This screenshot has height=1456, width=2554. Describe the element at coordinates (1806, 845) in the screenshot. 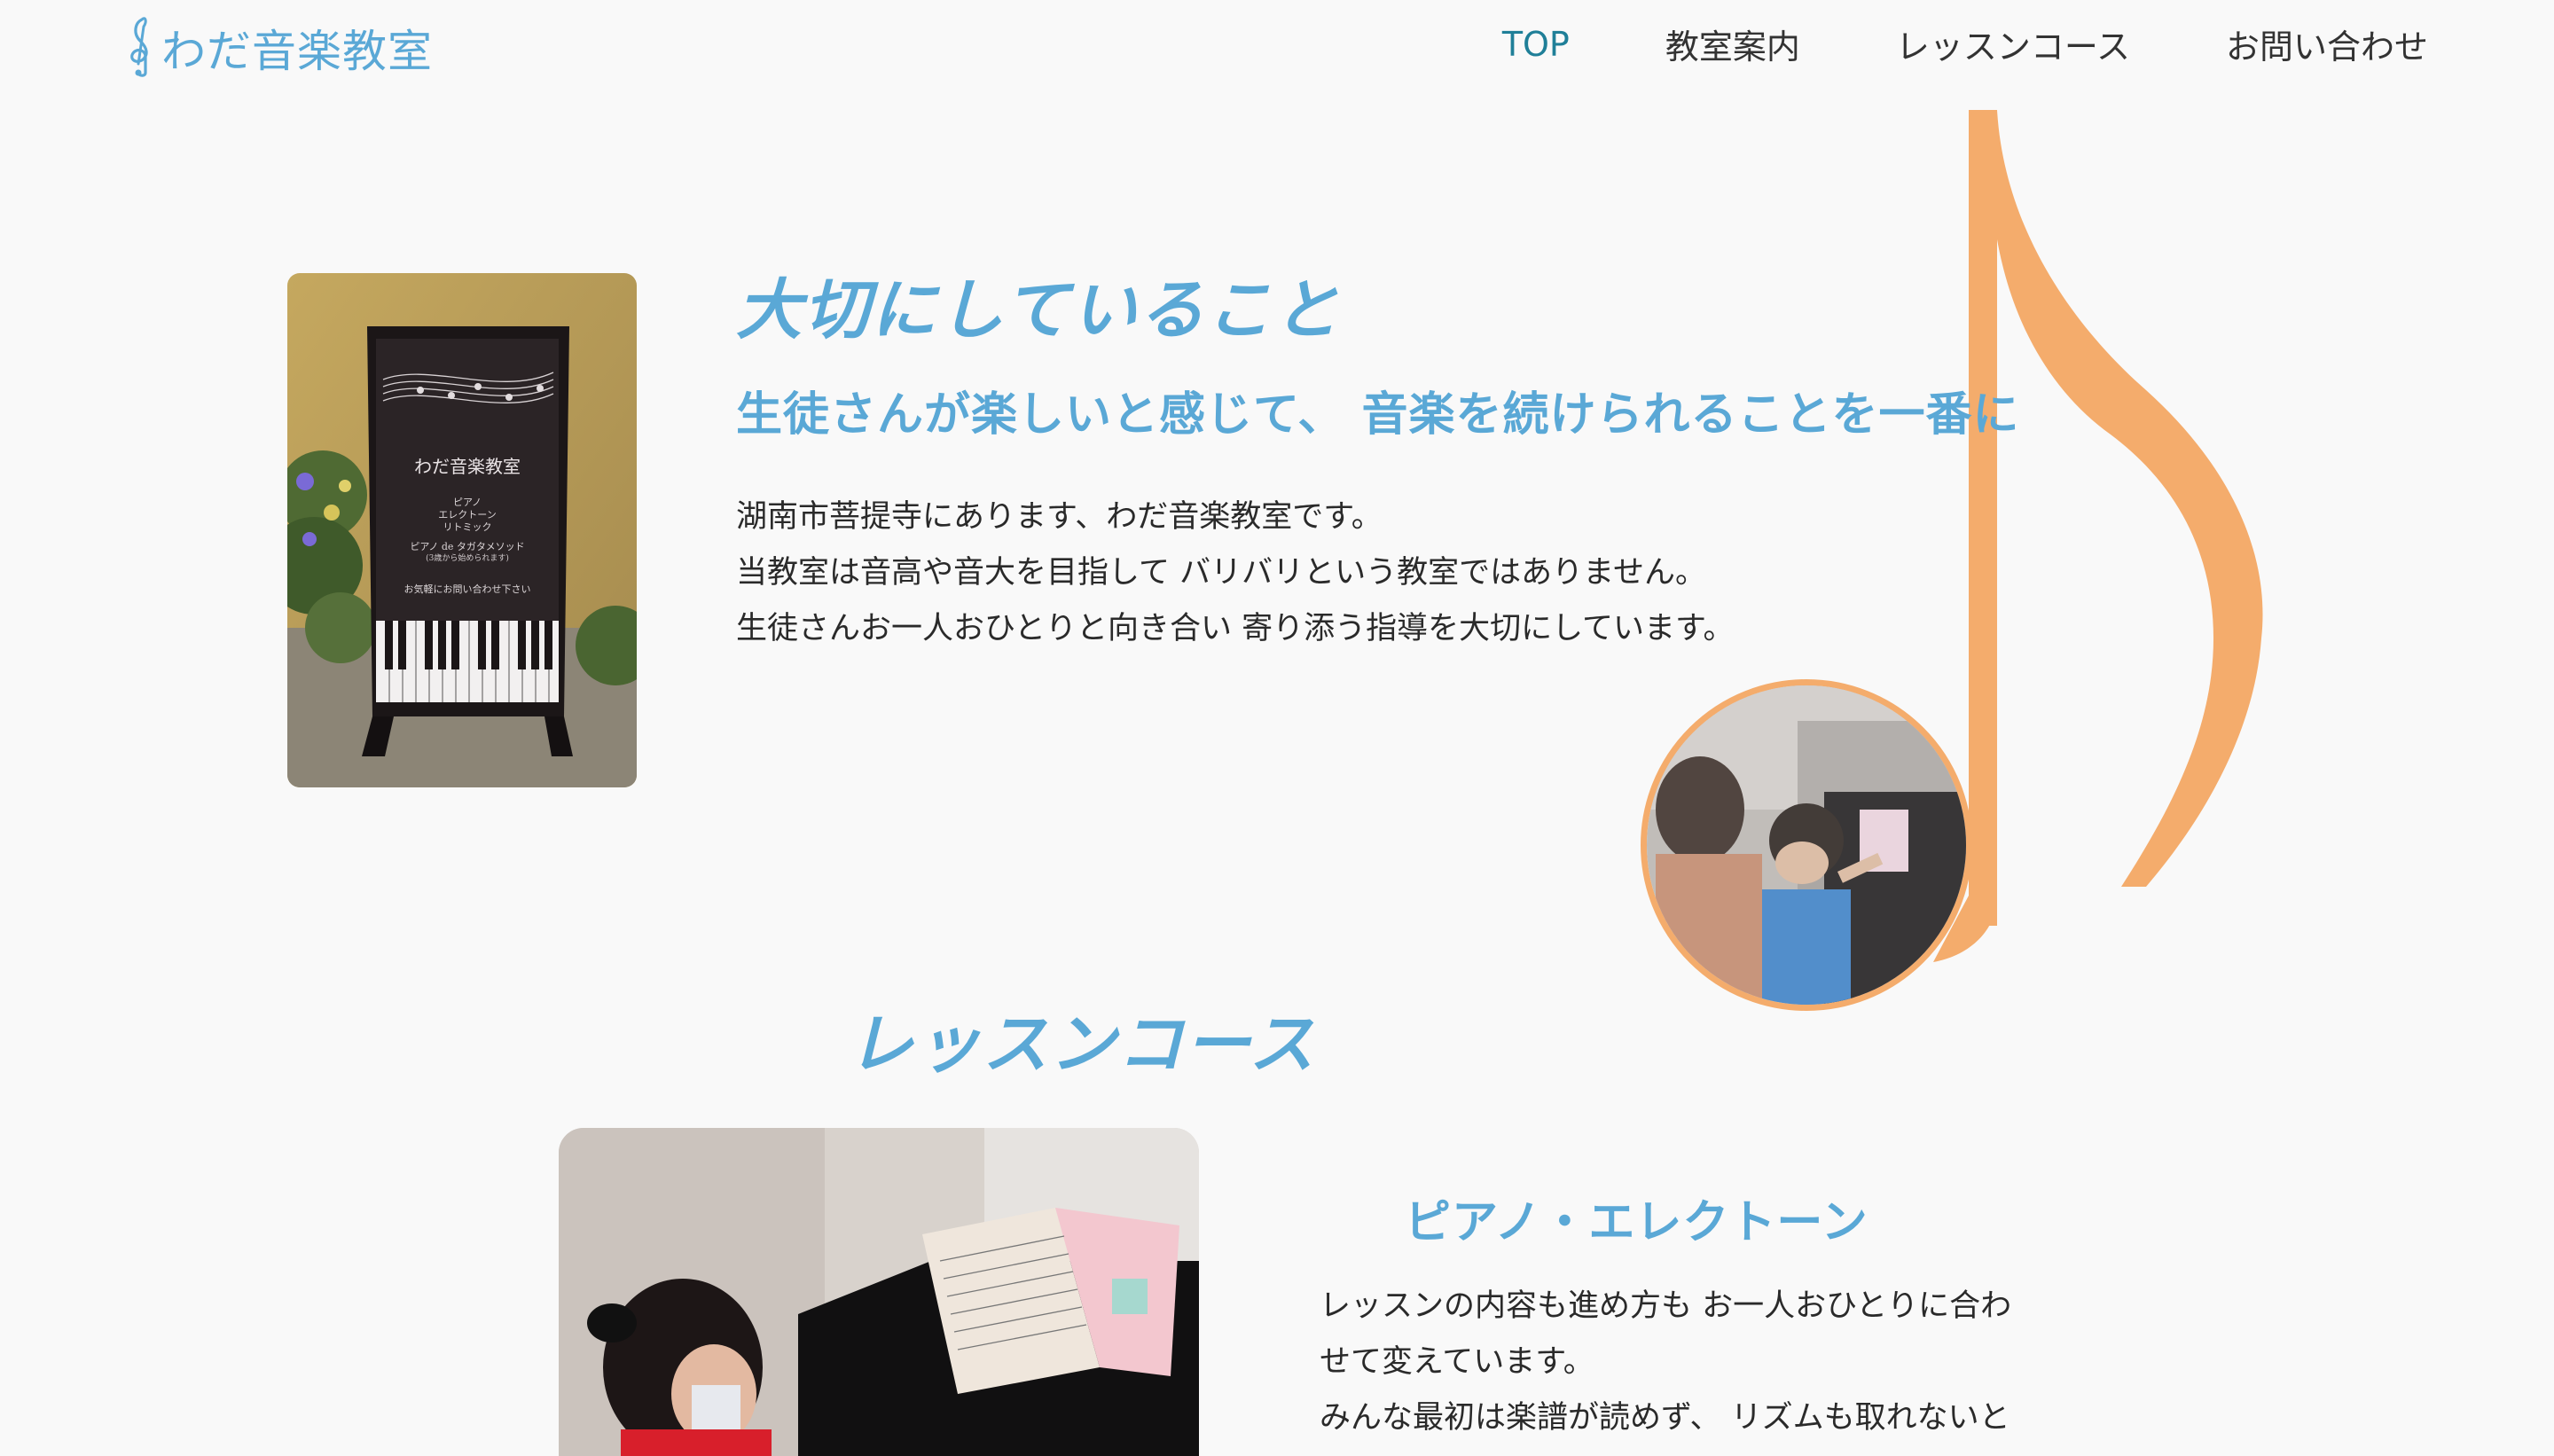

I see `lesson-scene-photo` at that location.